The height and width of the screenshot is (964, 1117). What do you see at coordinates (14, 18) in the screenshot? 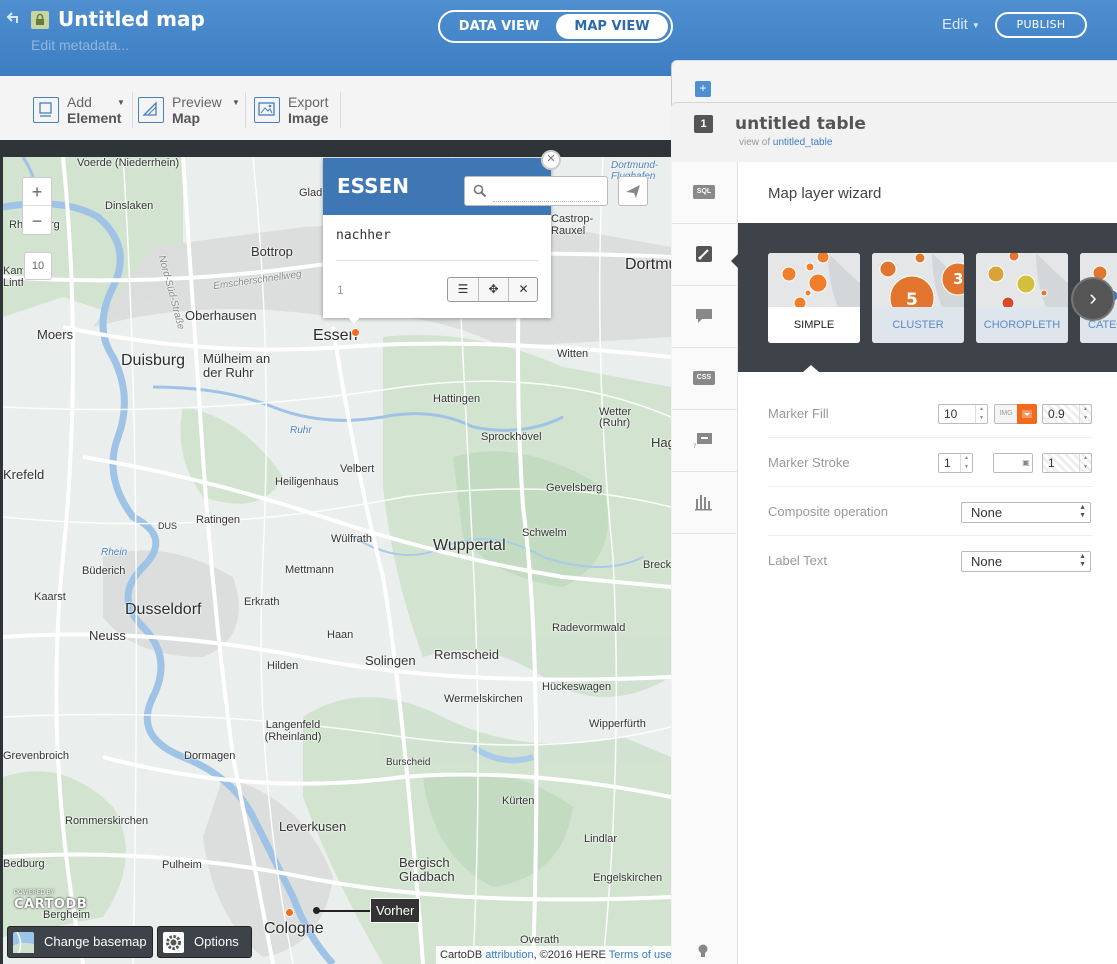
I see `back-arrow-icon` at bounding box center [14, 18].